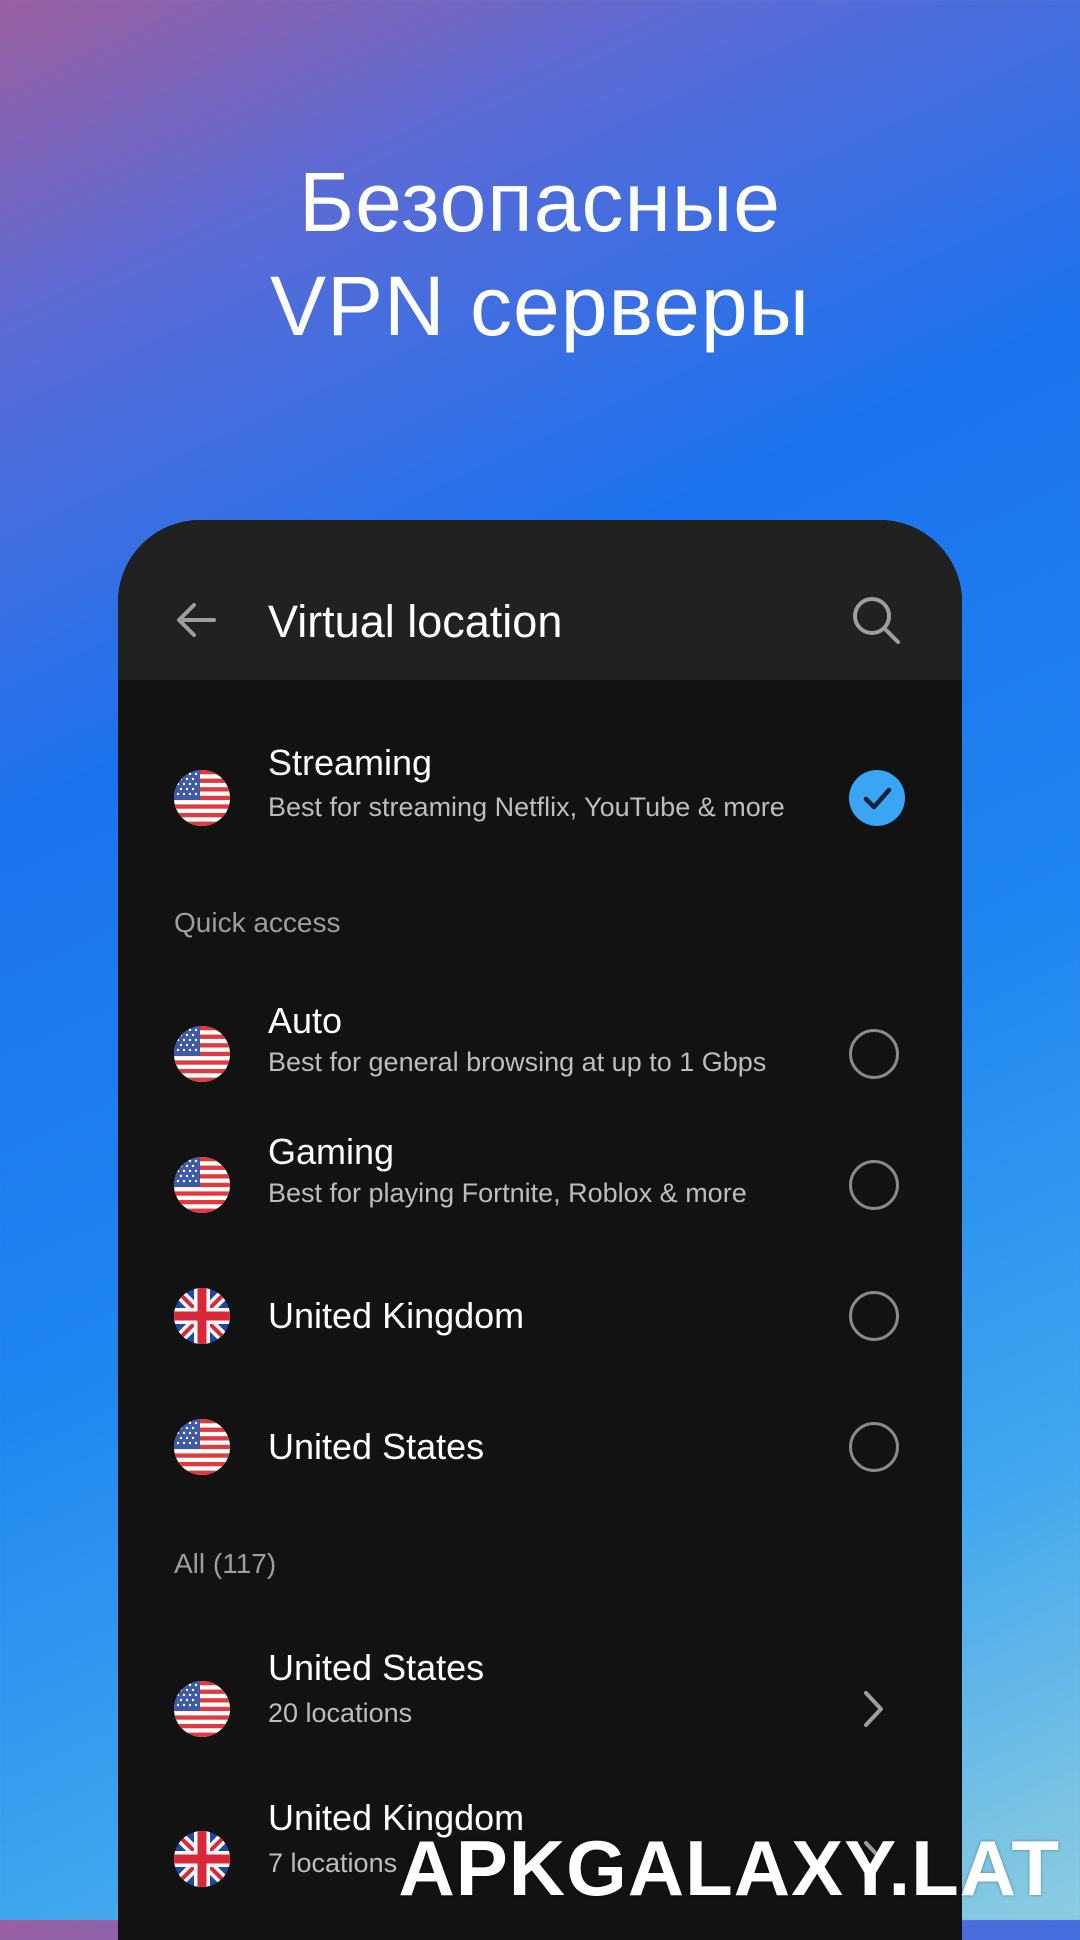 The height and width of the screenshot is (1940, 1080). Describe the element at coordinates (376, 1667) in the screenshot. I see `country-title: United States` at that location.